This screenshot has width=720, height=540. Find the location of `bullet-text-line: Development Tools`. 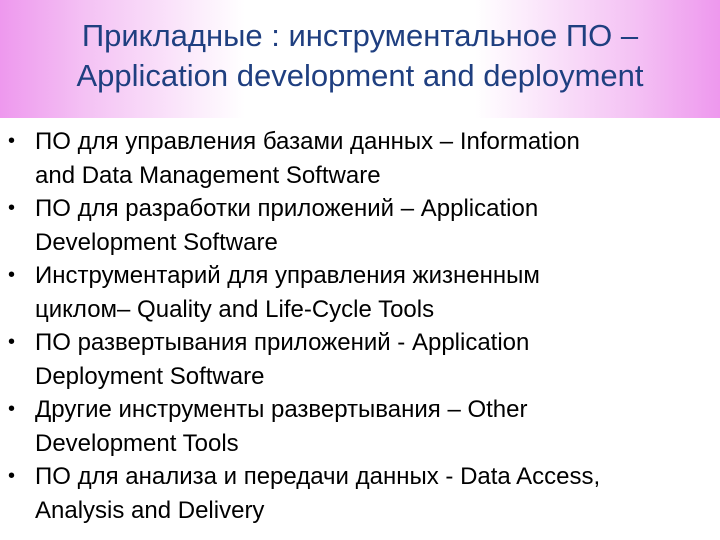

bullet-text-line: Development Tools is located at coordinates (137, 443).